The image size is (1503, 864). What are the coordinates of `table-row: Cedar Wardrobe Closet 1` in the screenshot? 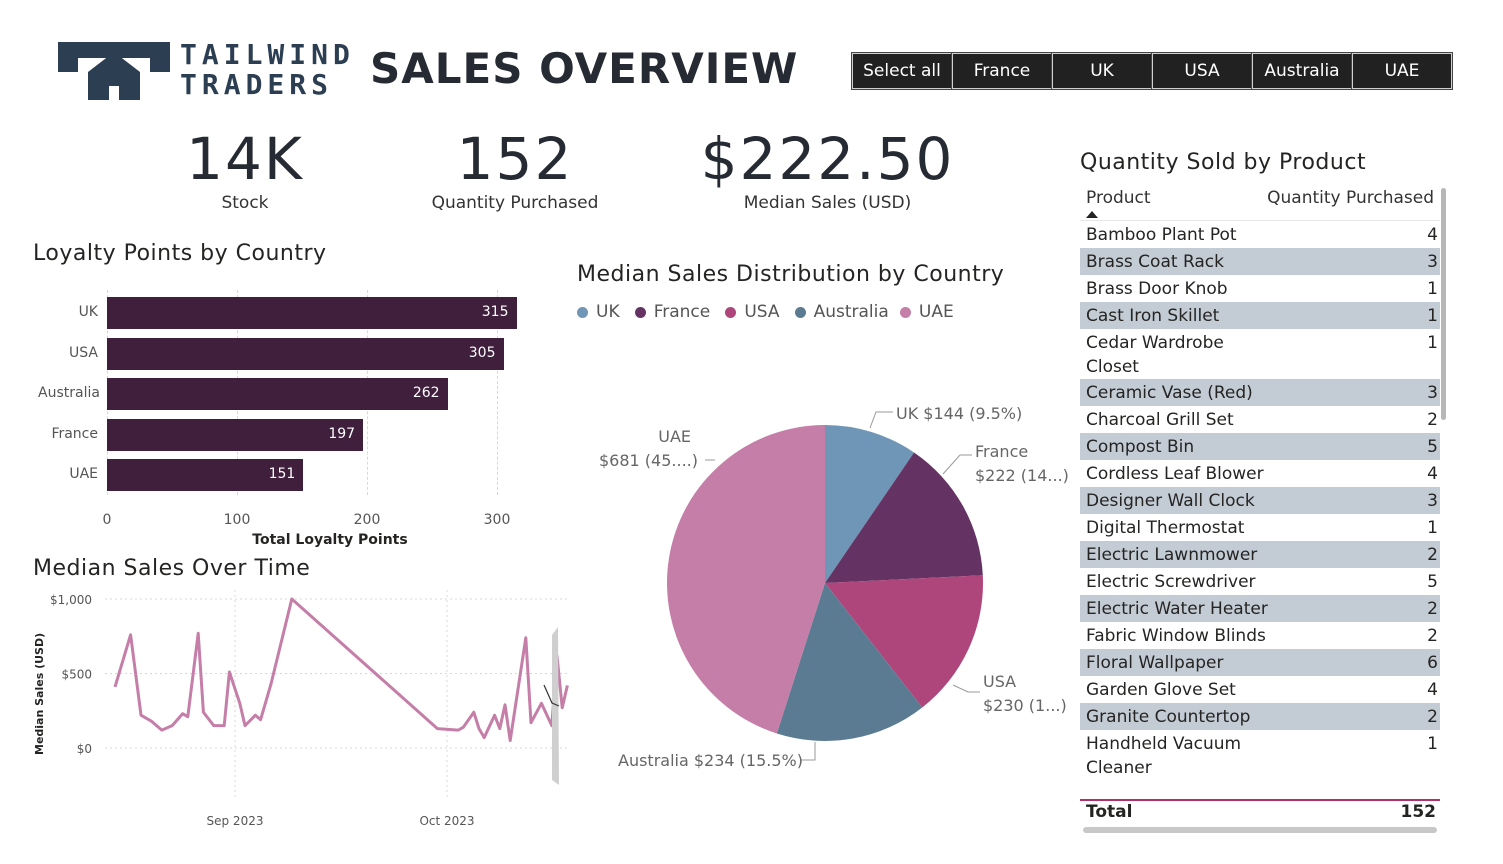 It's located at (1260, 354).